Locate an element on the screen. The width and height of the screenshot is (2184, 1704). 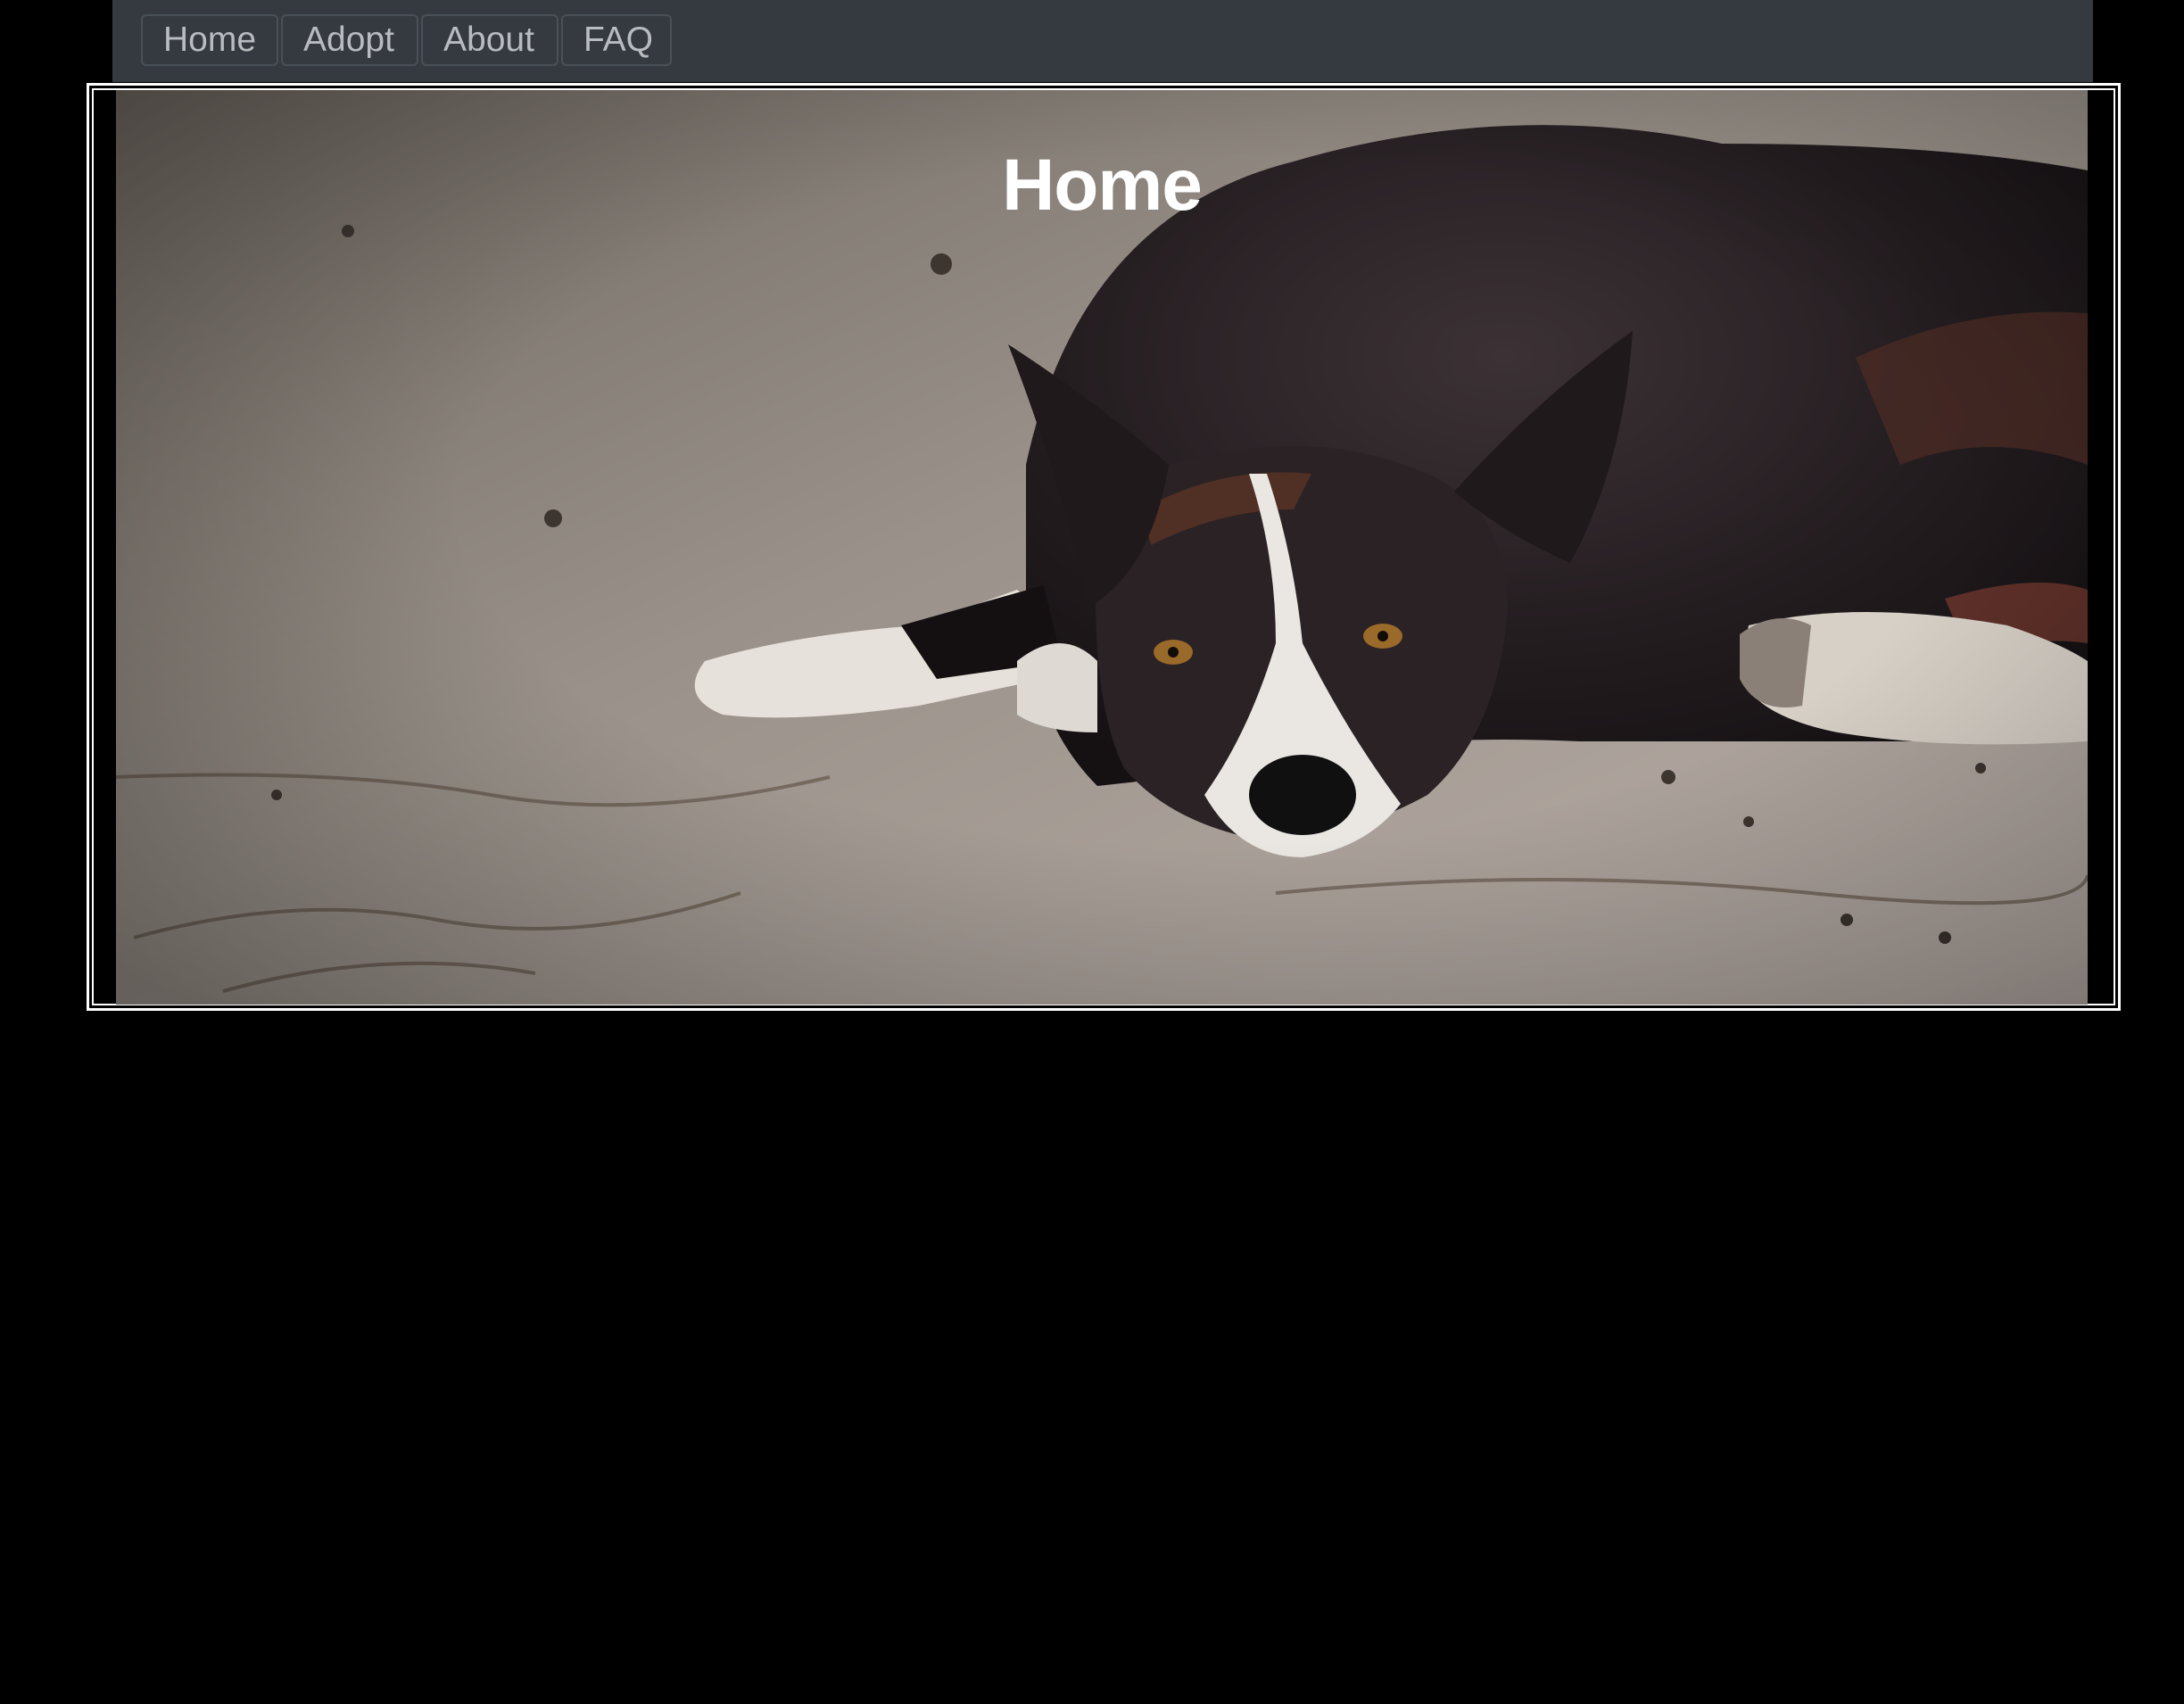
nav-faq-button: FAQ is located at coordinates (616, 40).